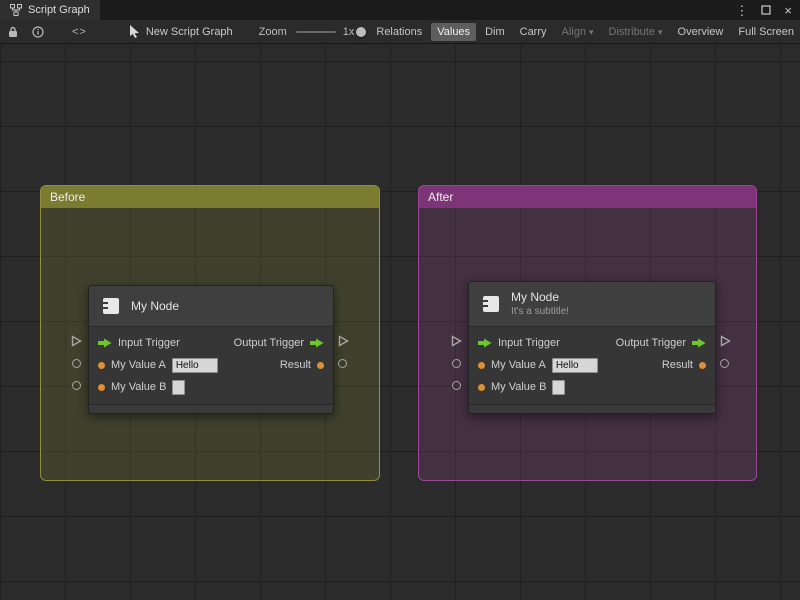  I want to click on maximize-icon, so click(766, 10).